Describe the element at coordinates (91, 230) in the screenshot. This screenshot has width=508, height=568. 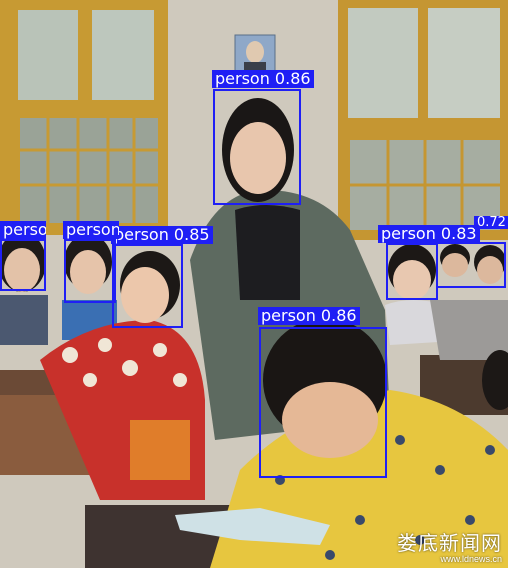
I see `detection-label-girl-second-left: person` at that location.